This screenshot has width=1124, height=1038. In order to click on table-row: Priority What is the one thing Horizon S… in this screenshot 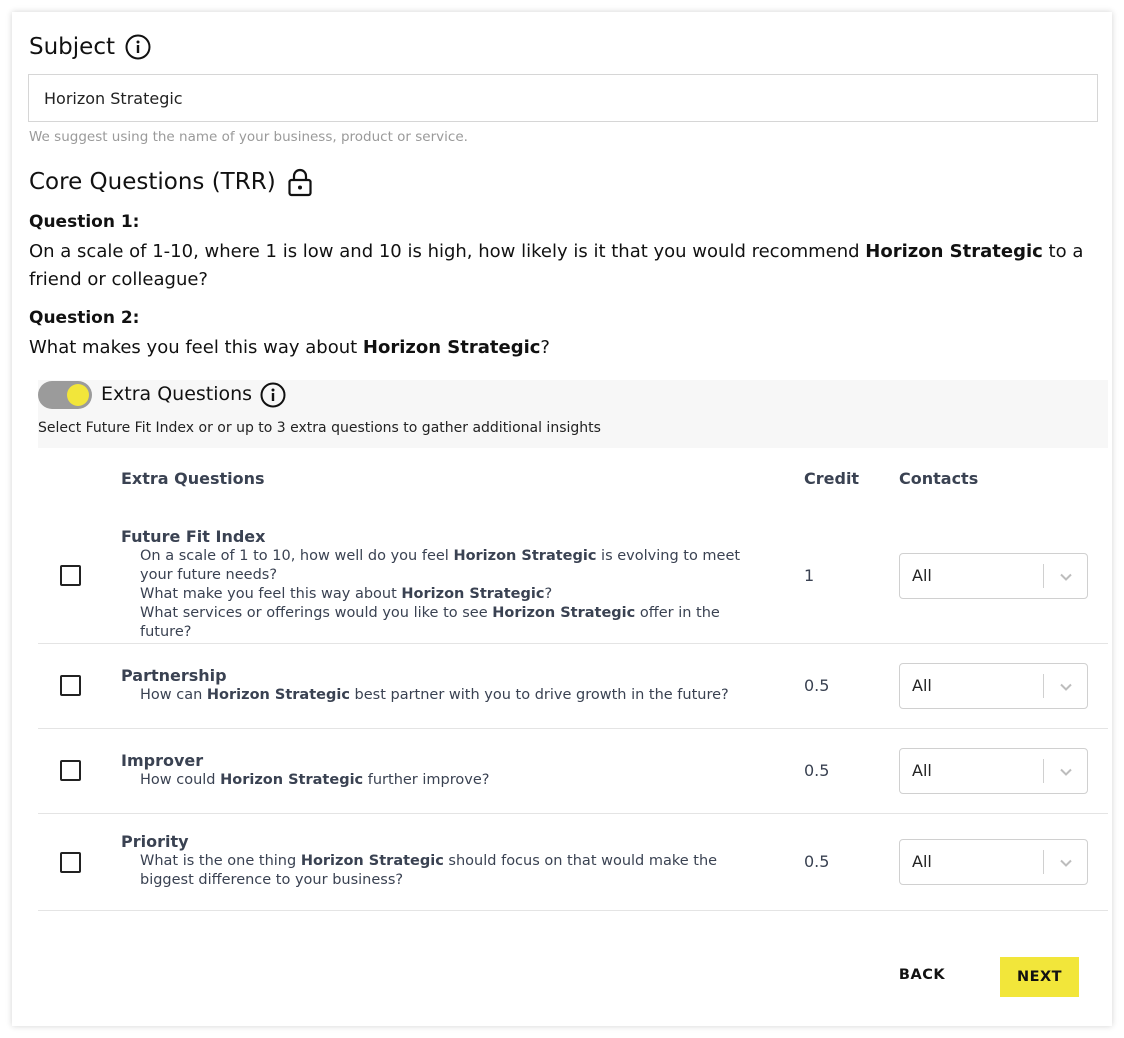, I will do `click(573, 862)`.